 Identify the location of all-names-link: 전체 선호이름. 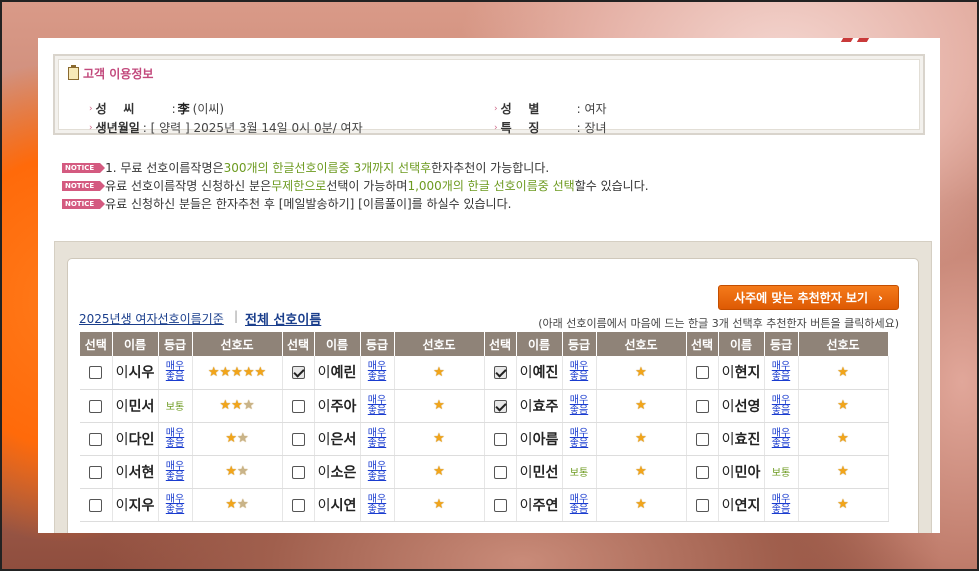
(283, 318).